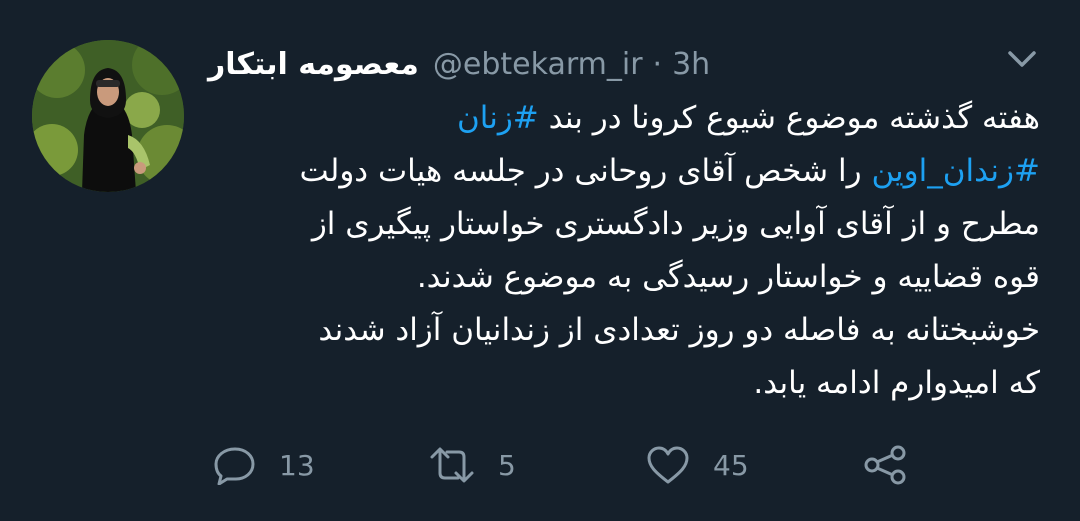 Image resolution: width=1080 pixels, height=521 pixels. I want to click on like-icon, so click(668, 465).